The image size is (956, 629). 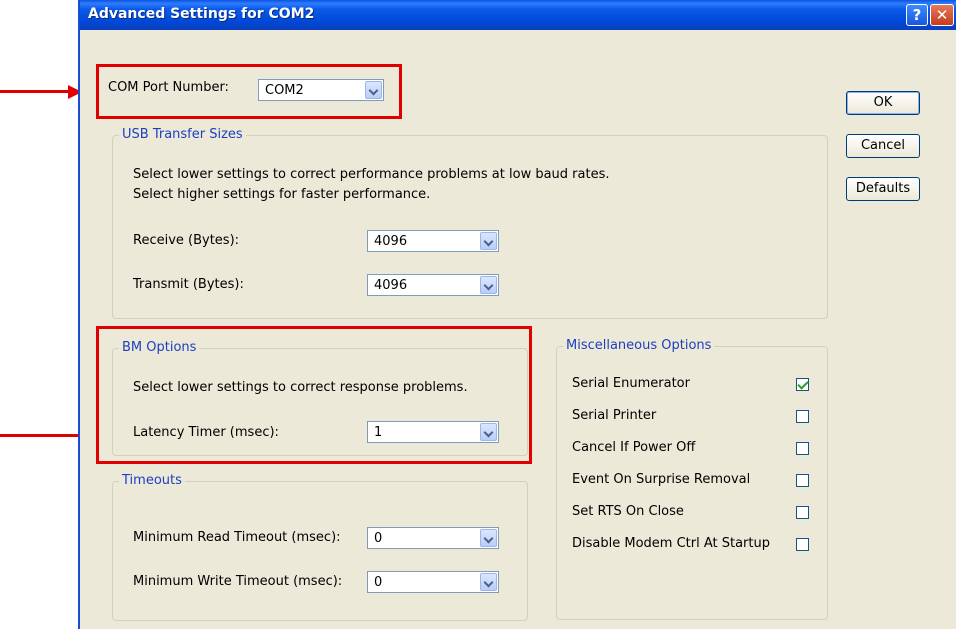 I want to click on usb-transfer-legend: USB Transfer Sizes, so click(x=182, y=134).